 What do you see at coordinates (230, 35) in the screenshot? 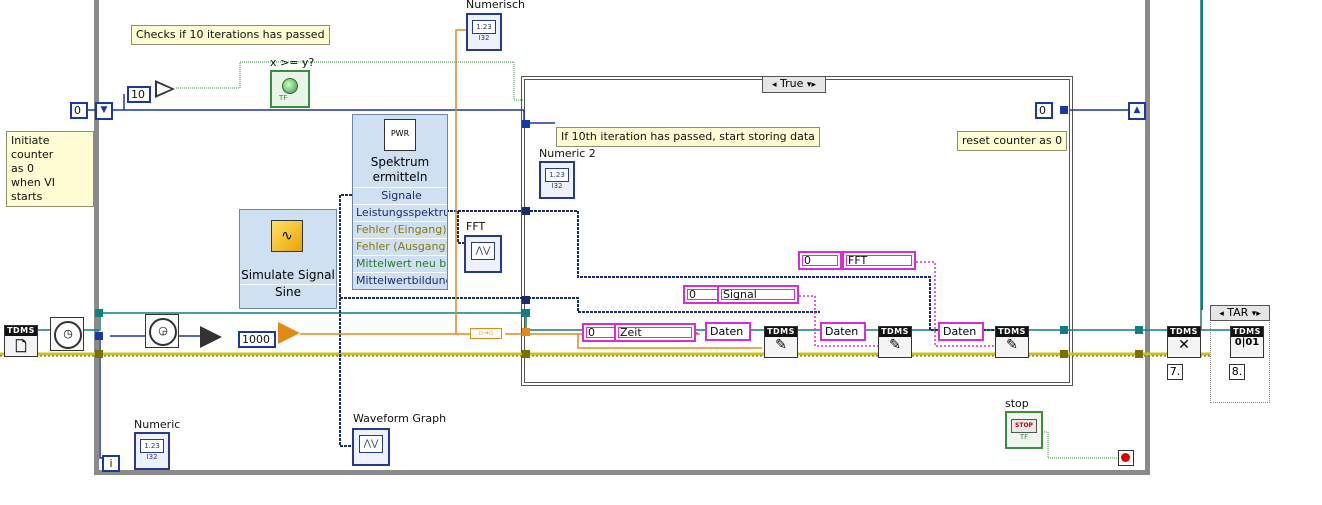
I see `comment-iterations-check: Checks if 10 iterations has passed` at bounding box center [230, 35].